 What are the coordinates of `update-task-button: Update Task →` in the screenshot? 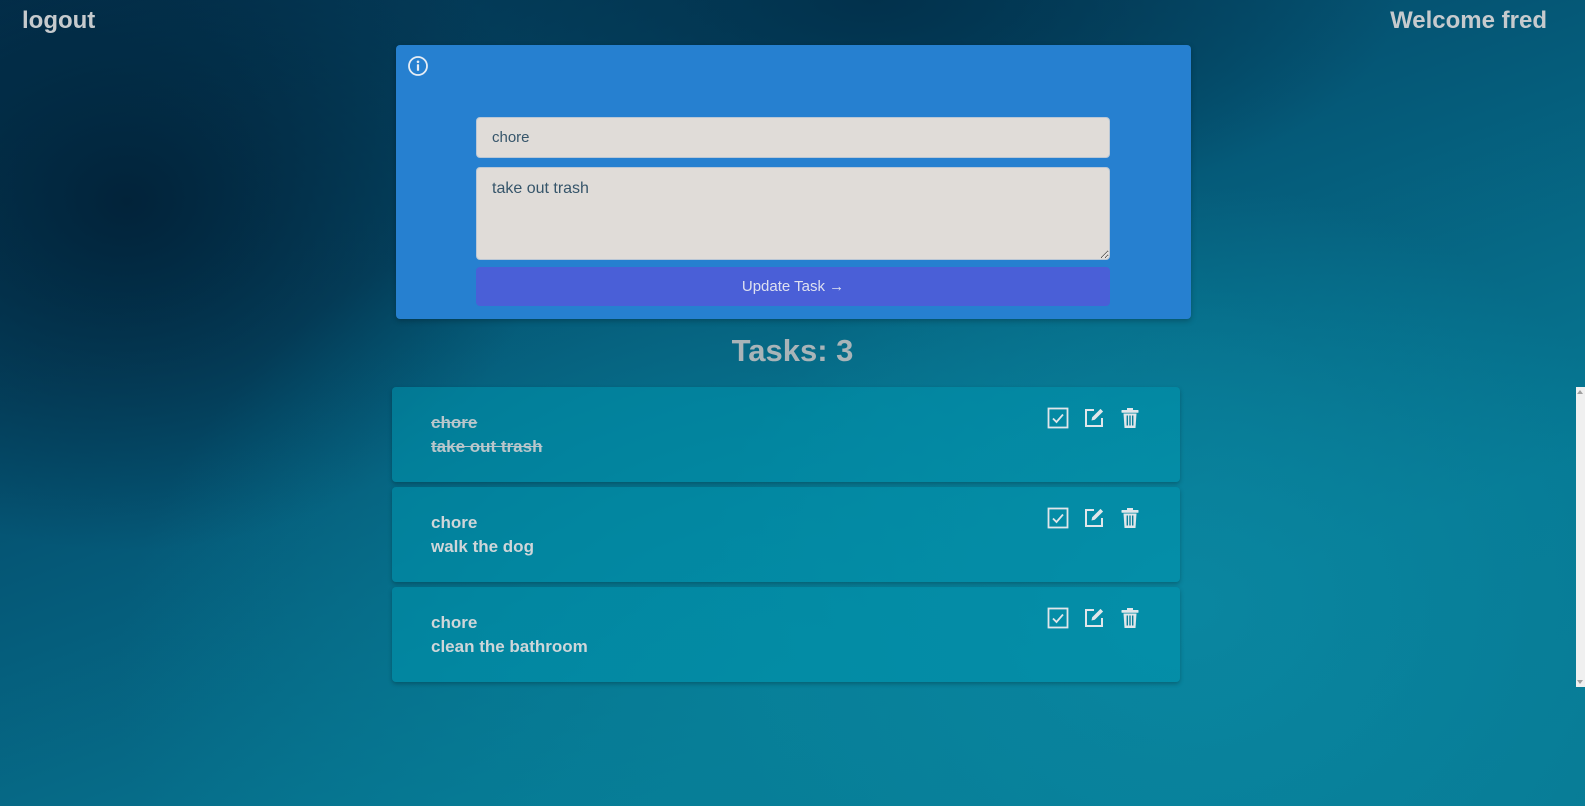 It's located at (793, 286).